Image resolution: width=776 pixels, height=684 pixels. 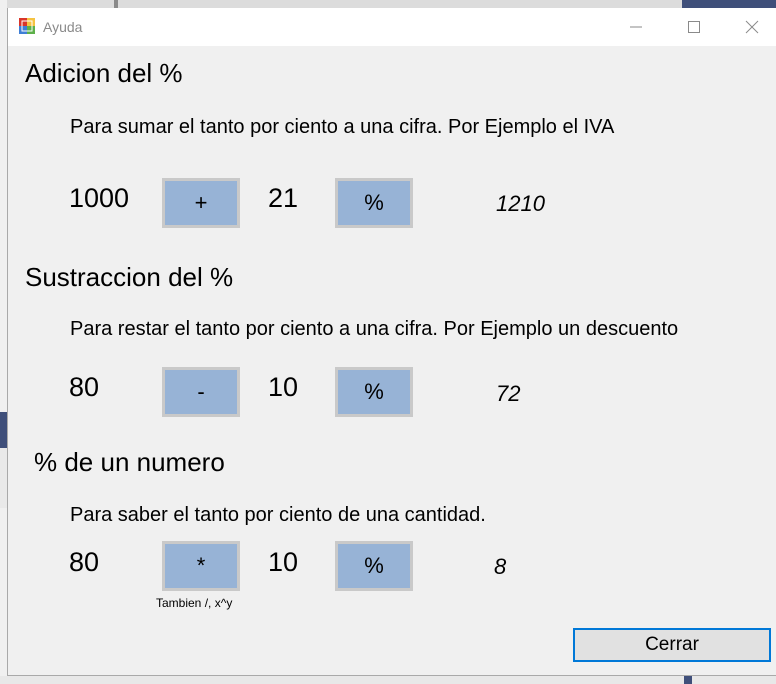 I want to click on example-result: 8, so click(x=500, y=566).